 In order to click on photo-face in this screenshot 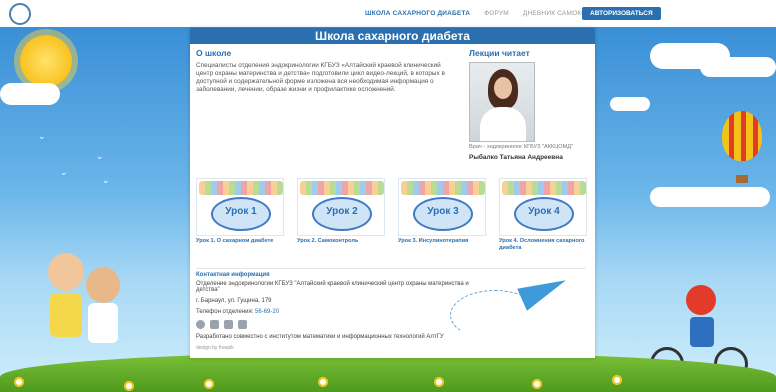, I will do `click(503, 88)`.